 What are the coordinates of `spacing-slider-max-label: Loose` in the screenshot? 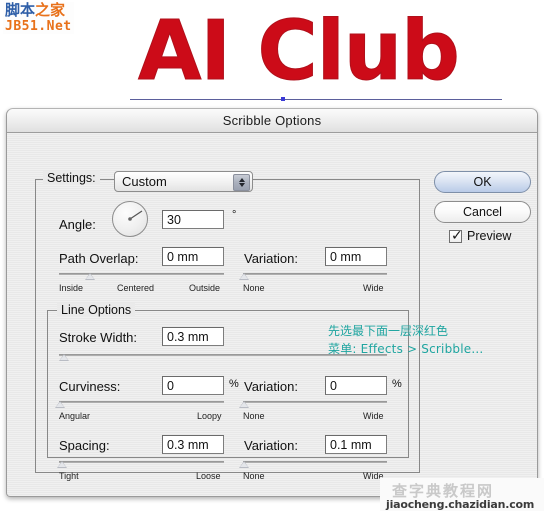 It's located at (208, 476).